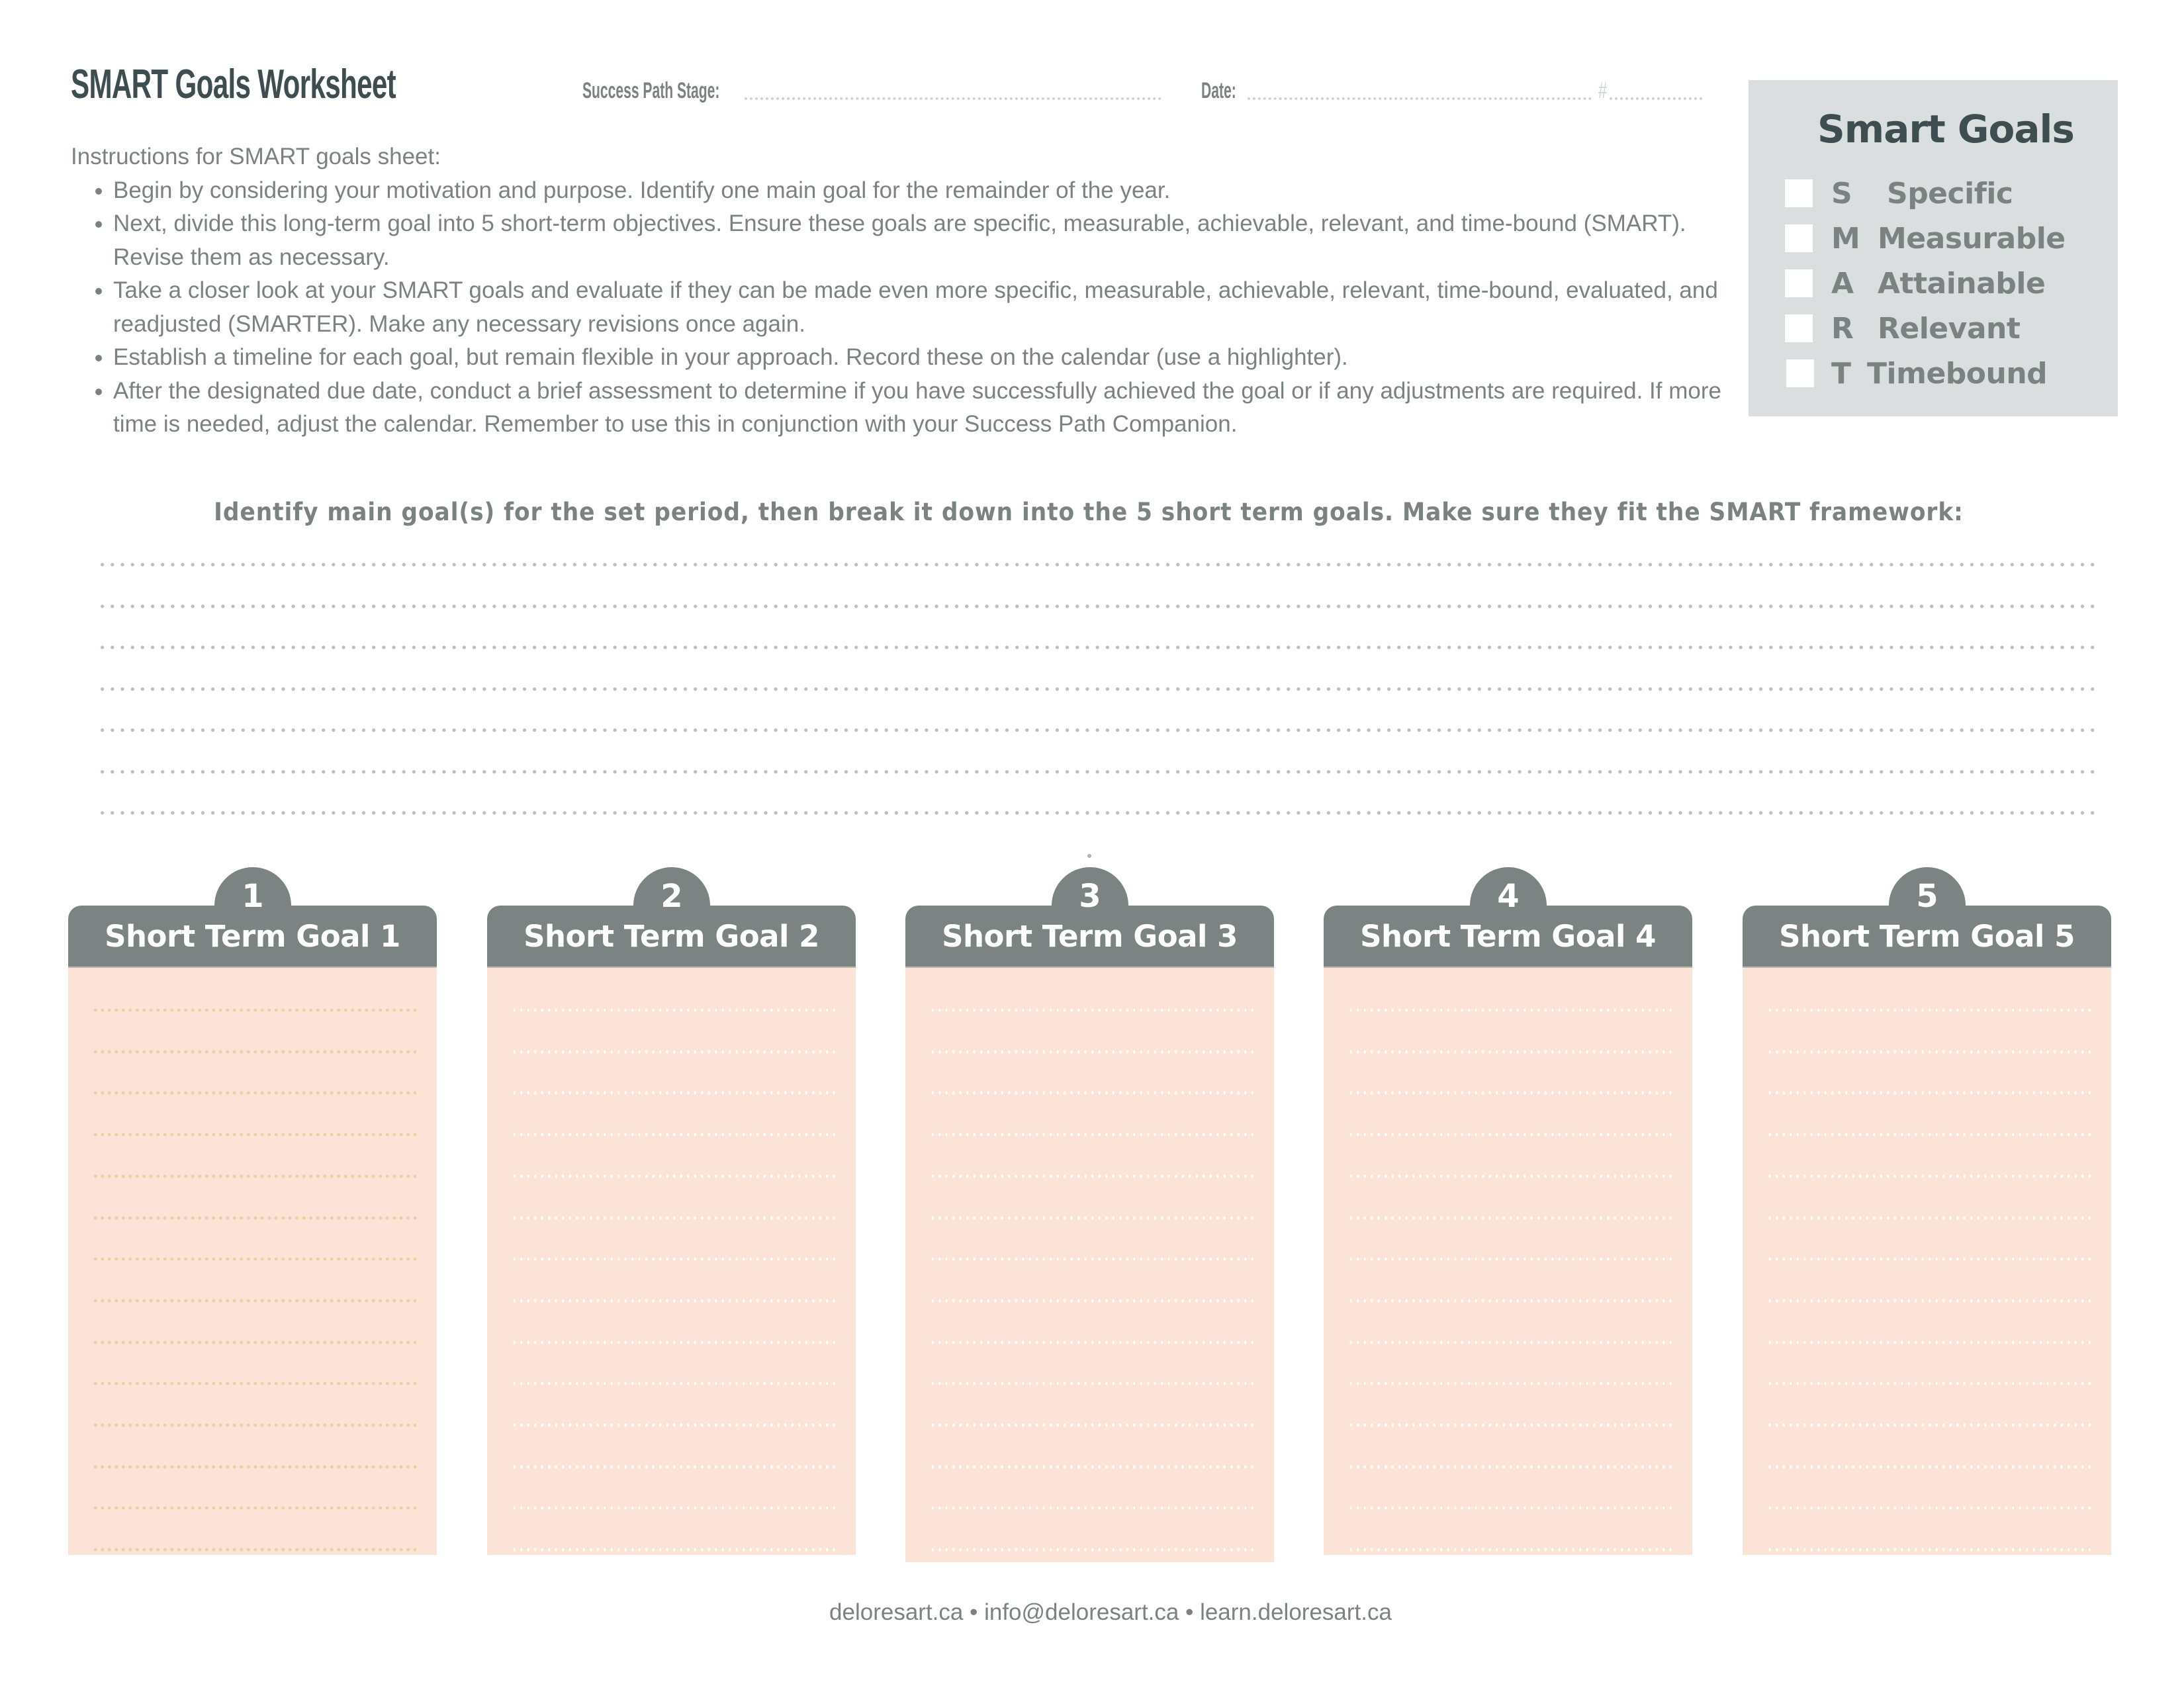 Image resolution: width=2184 pixels, height=1688 pixels. I want to click on success-path-stage-field, so click(953, 98).